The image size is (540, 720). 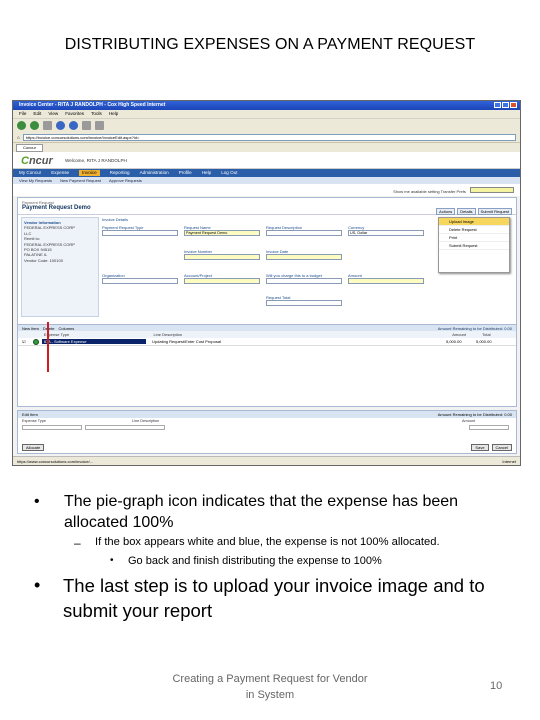 What do you see at coordinates (66, 328) in the screenshot?
I see `columns-button: Columns` at bounding box center [66, 328].